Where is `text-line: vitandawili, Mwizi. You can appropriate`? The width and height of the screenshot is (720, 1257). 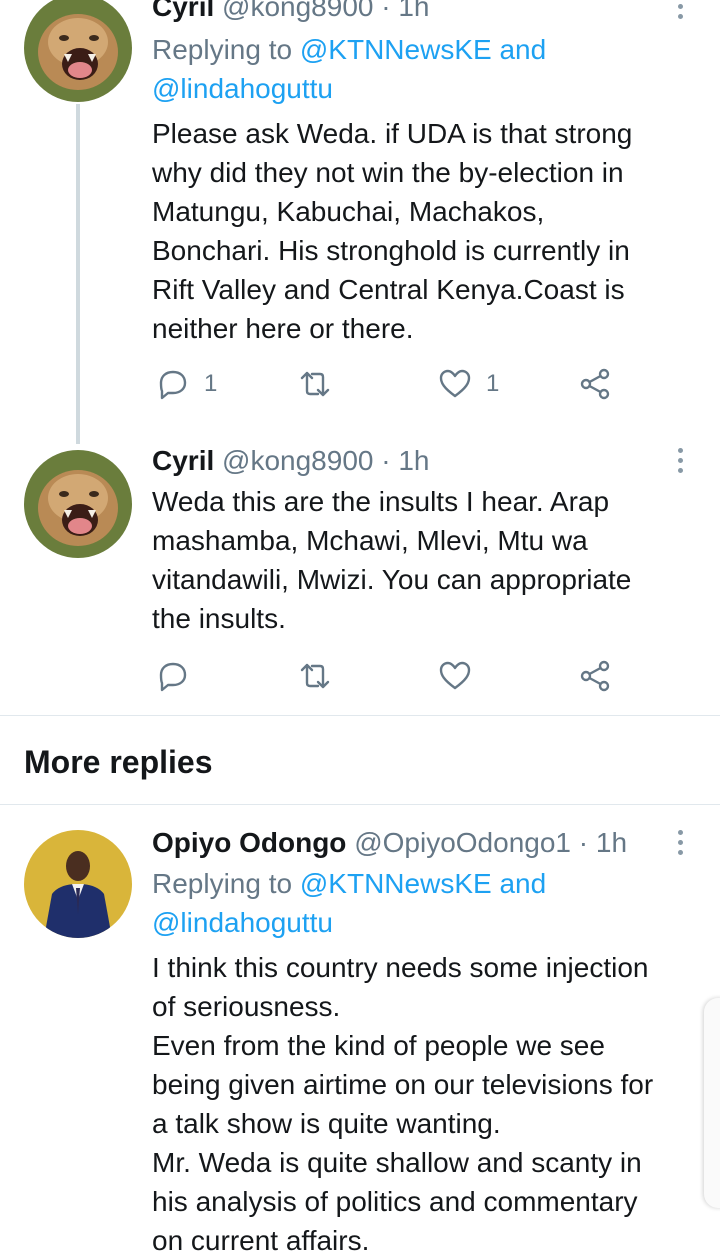 text-line: vitandawili, Mwizi. You can appropriate is located at coordinates (392, 579).